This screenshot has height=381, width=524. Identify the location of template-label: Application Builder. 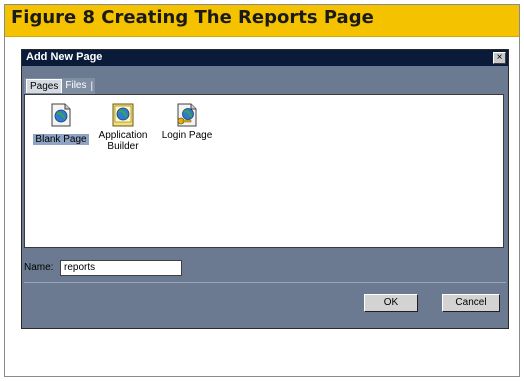
(123, 141).